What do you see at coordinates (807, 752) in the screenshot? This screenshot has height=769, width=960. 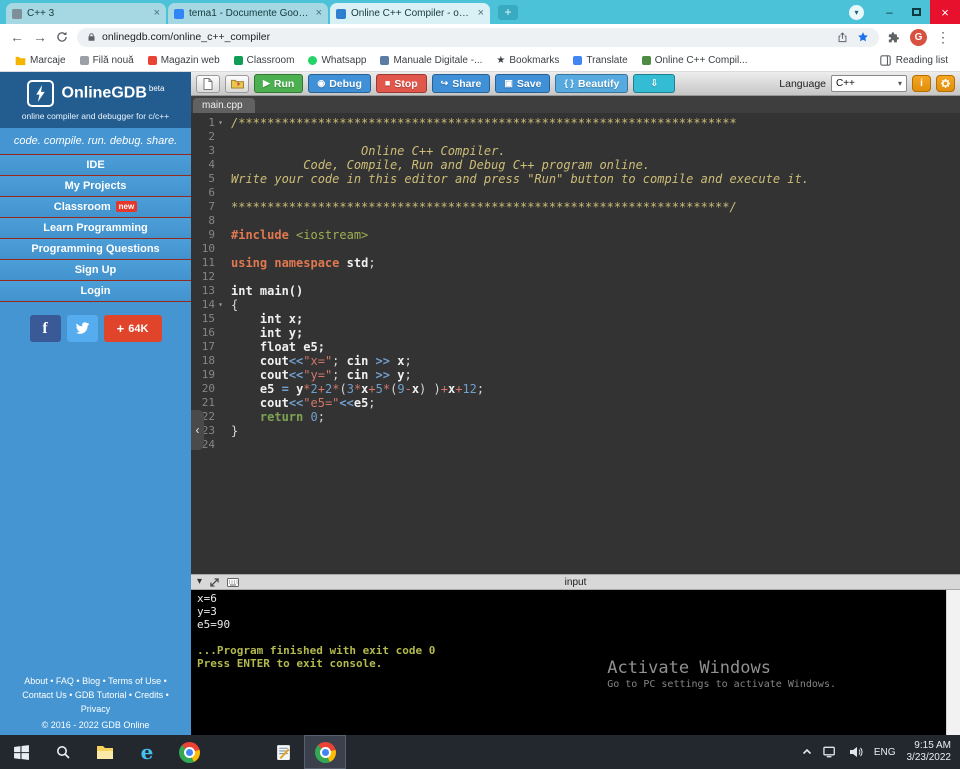 I see `chevron-up-icon` at bounding box center [807, 752].